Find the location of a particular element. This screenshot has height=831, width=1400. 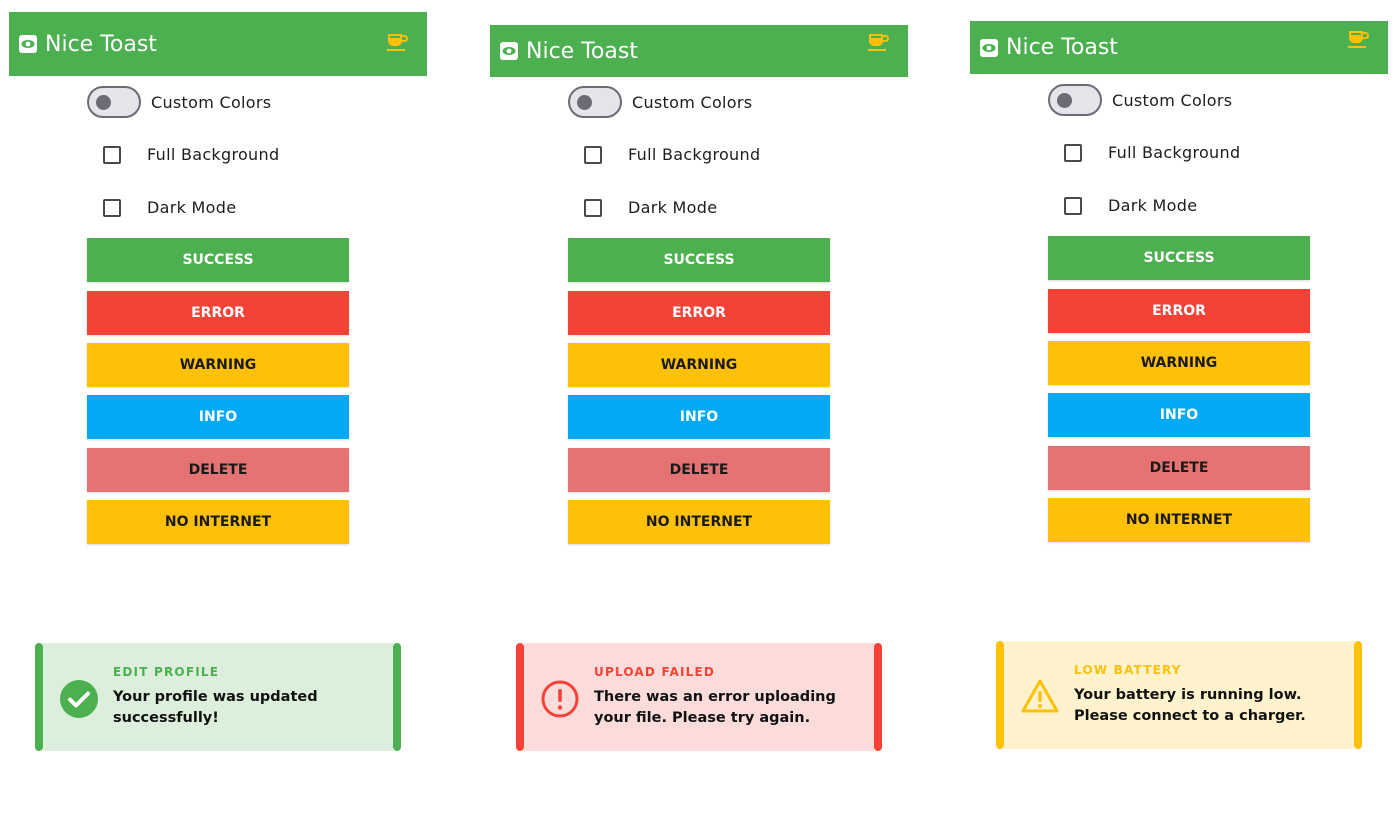

warning-triangle-icon is located at coordinates (1040, 697).